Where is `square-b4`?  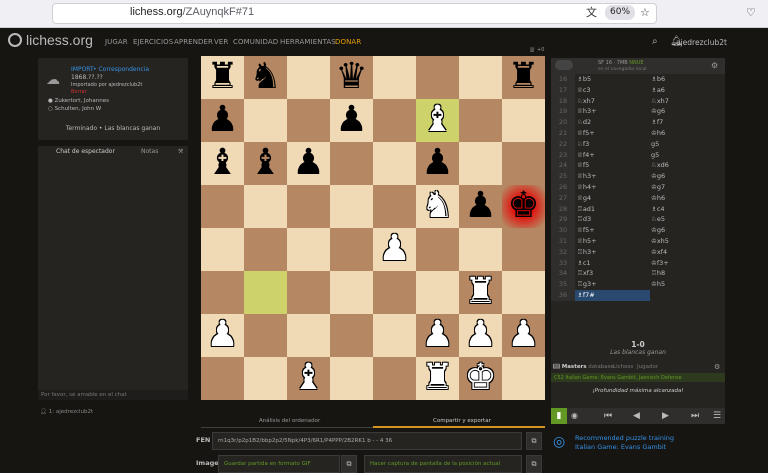 square-b4 is located at coordinates (265, 249).